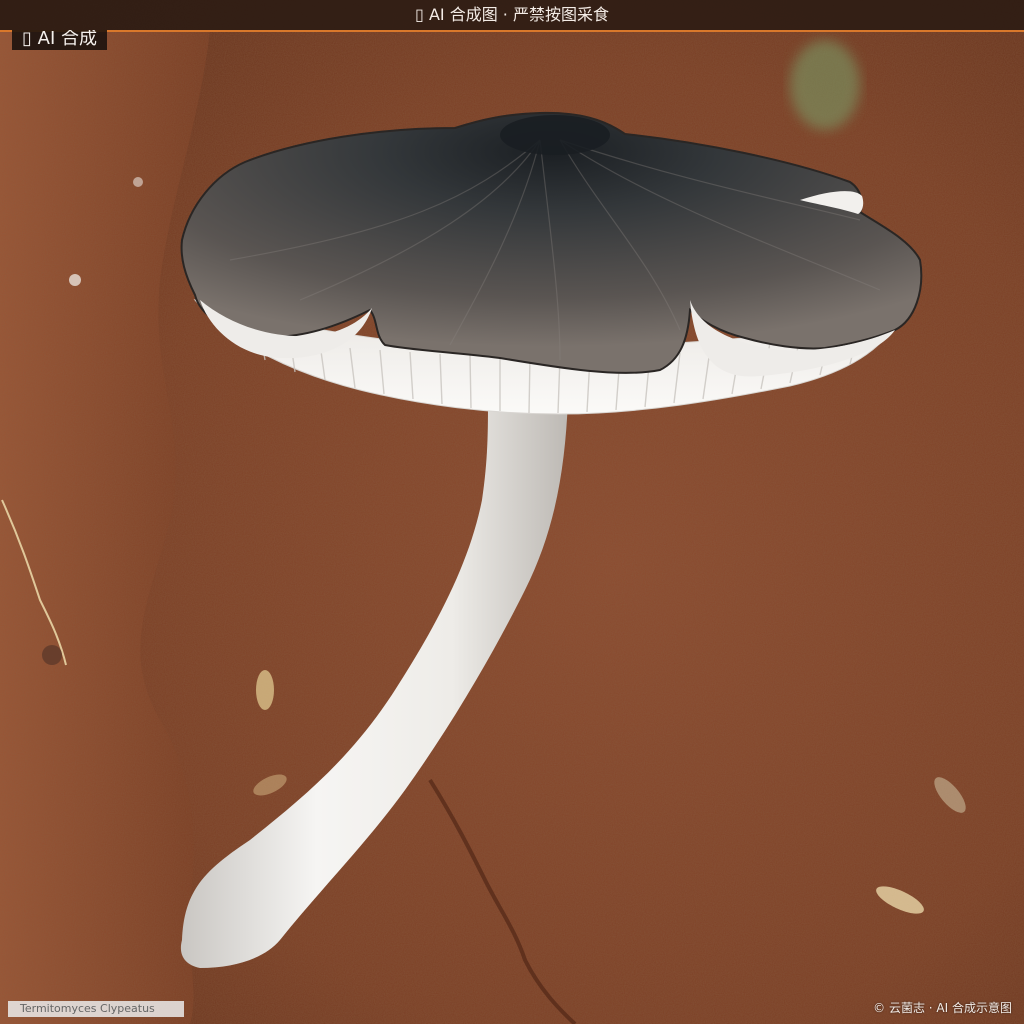 Image resolution: width=1024 pixels, height=1024 pixels. Describe the element at coordinates (942, 1008) in the screenshot. I see `credit-text: © 云菌志 · AI 合成示意图` at that location.